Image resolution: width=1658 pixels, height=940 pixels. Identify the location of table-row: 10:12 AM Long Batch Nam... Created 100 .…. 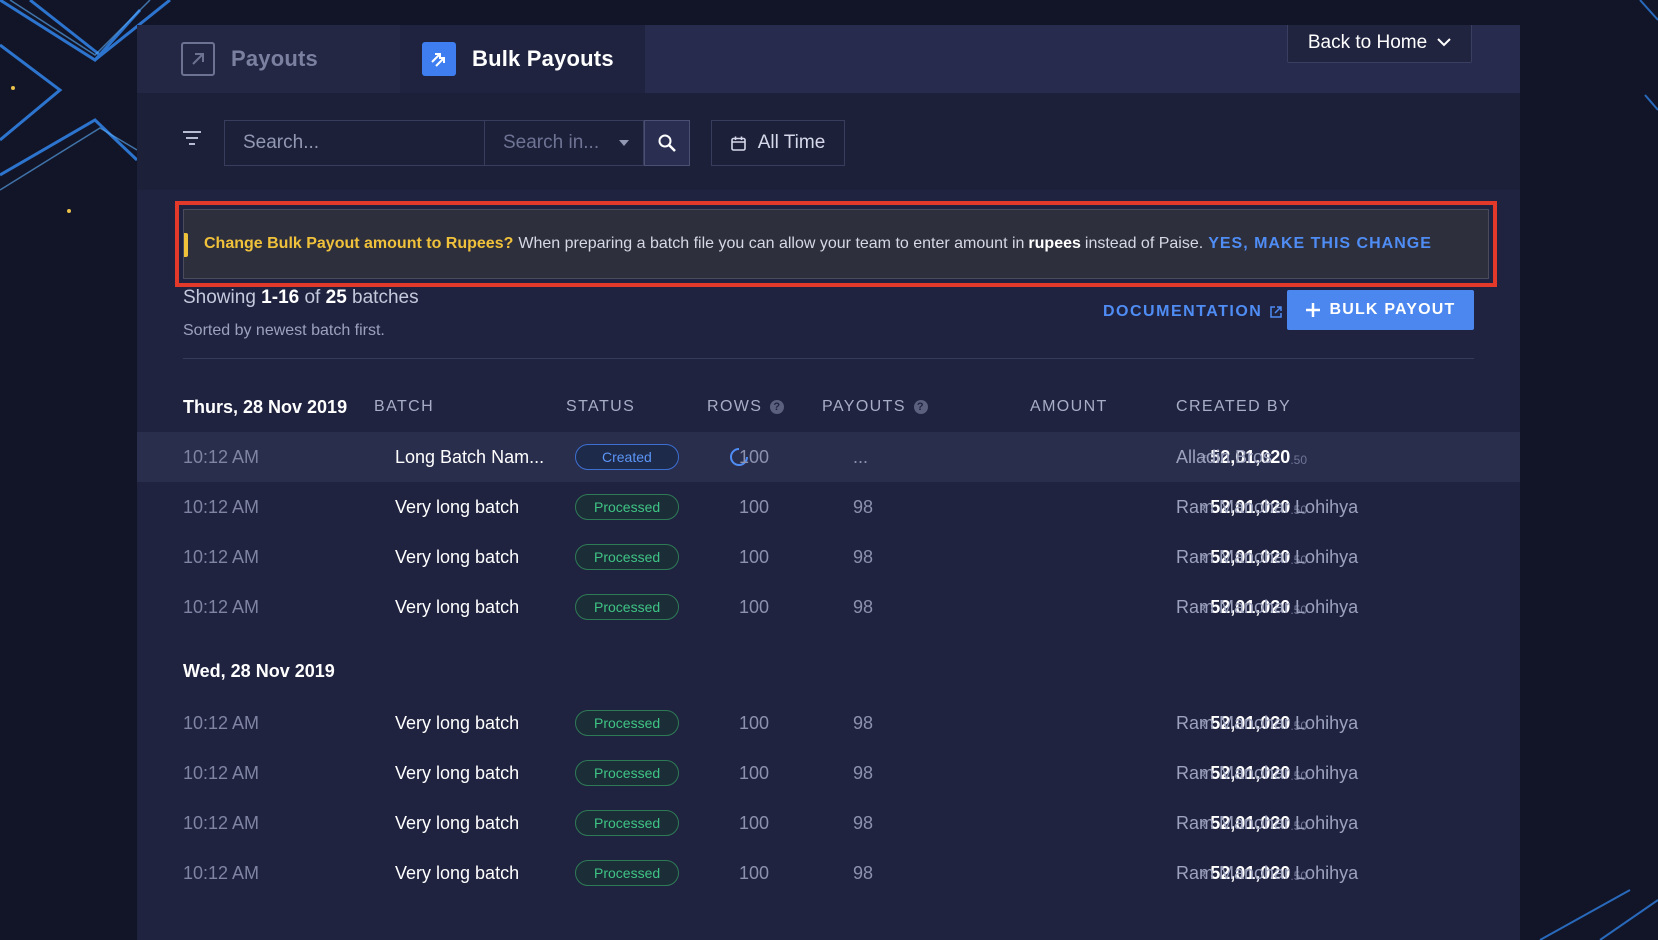
(828, 457).